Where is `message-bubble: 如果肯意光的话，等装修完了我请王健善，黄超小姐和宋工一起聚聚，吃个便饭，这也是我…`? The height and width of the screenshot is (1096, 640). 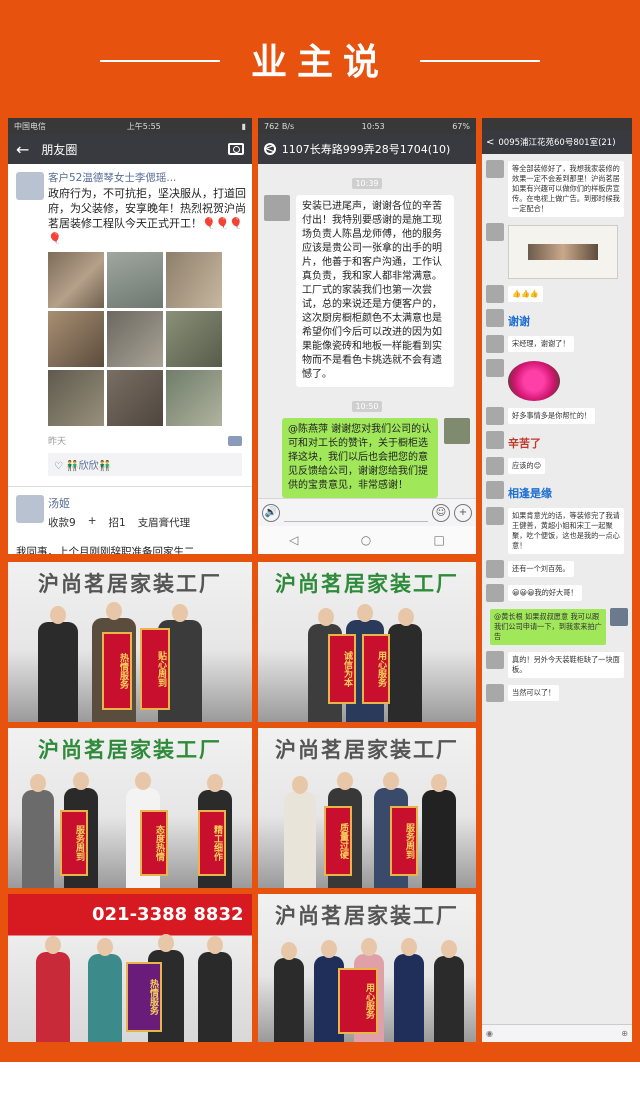
message-bubble: 如果肯意光的话，等装修完了我请王健善，黄超小姐和宋工一起聚聚，吃个便饭，这也是我… is located at coordinates (566, 531).